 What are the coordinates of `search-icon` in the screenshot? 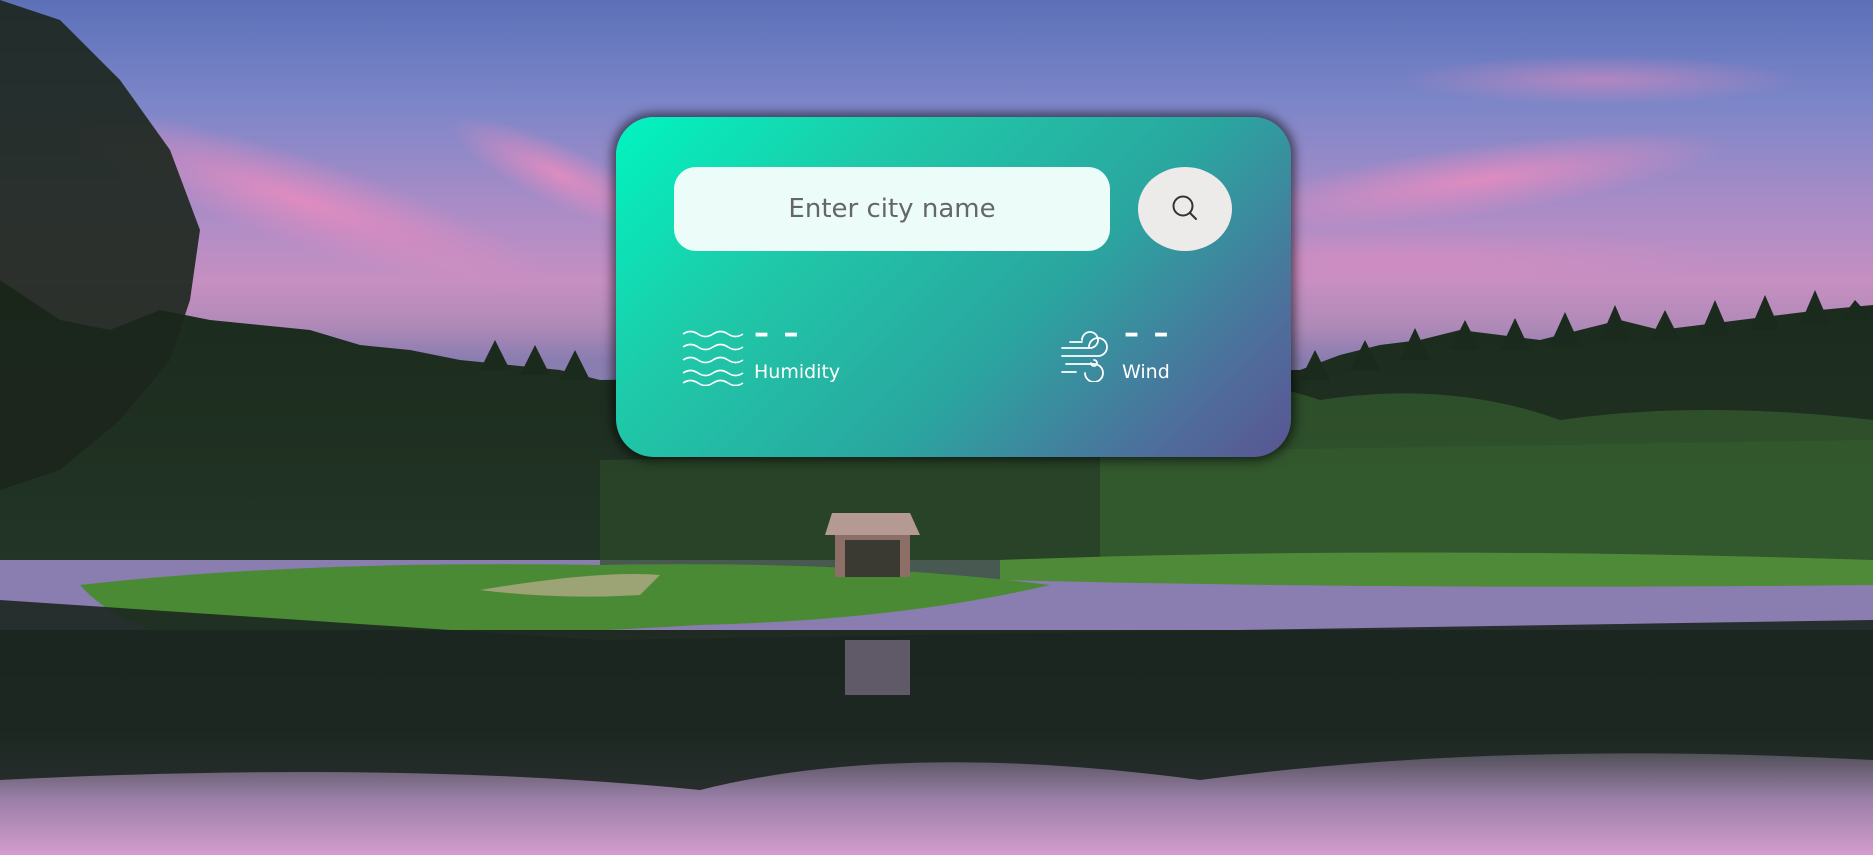 It's located at (1184, 207).